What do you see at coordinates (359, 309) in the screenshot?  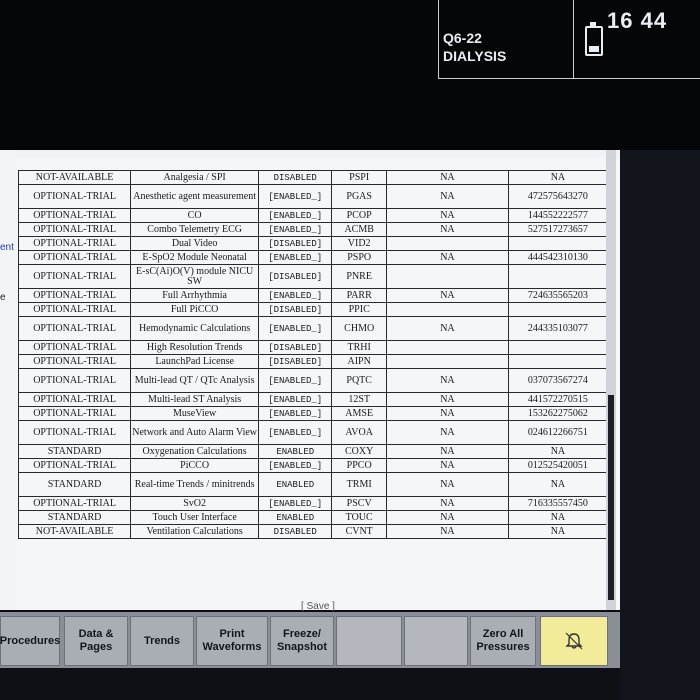 I see `code-cell: PPIC` at bounding box center [359, 309].